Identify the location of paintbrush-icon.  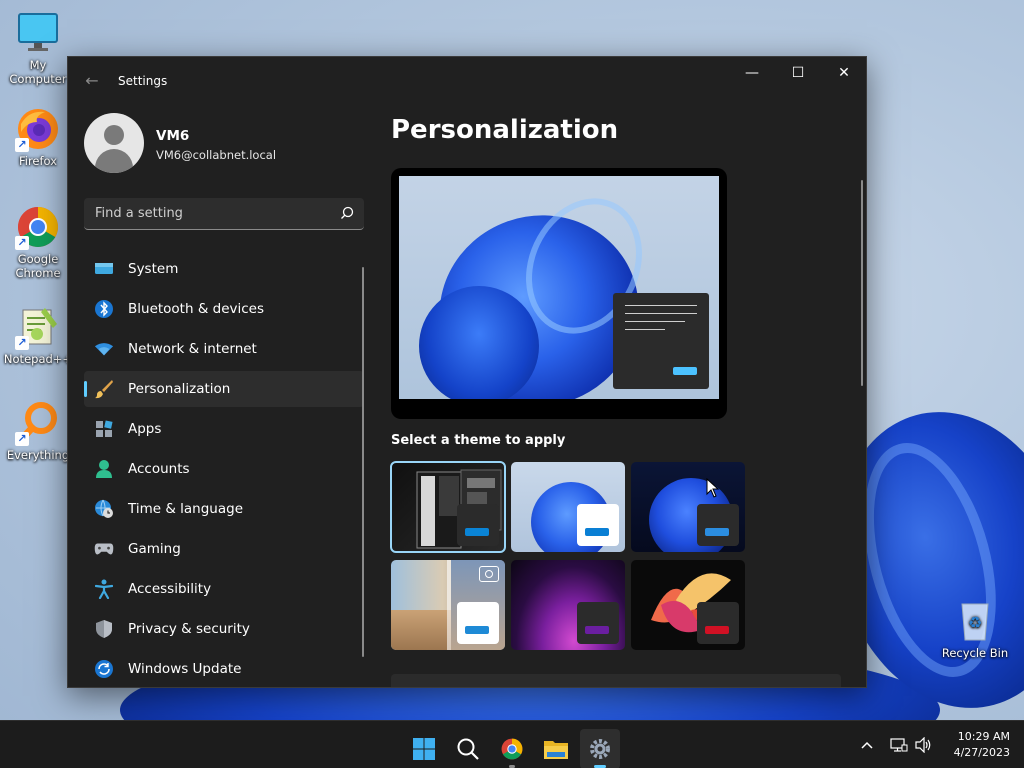
(104, 389).